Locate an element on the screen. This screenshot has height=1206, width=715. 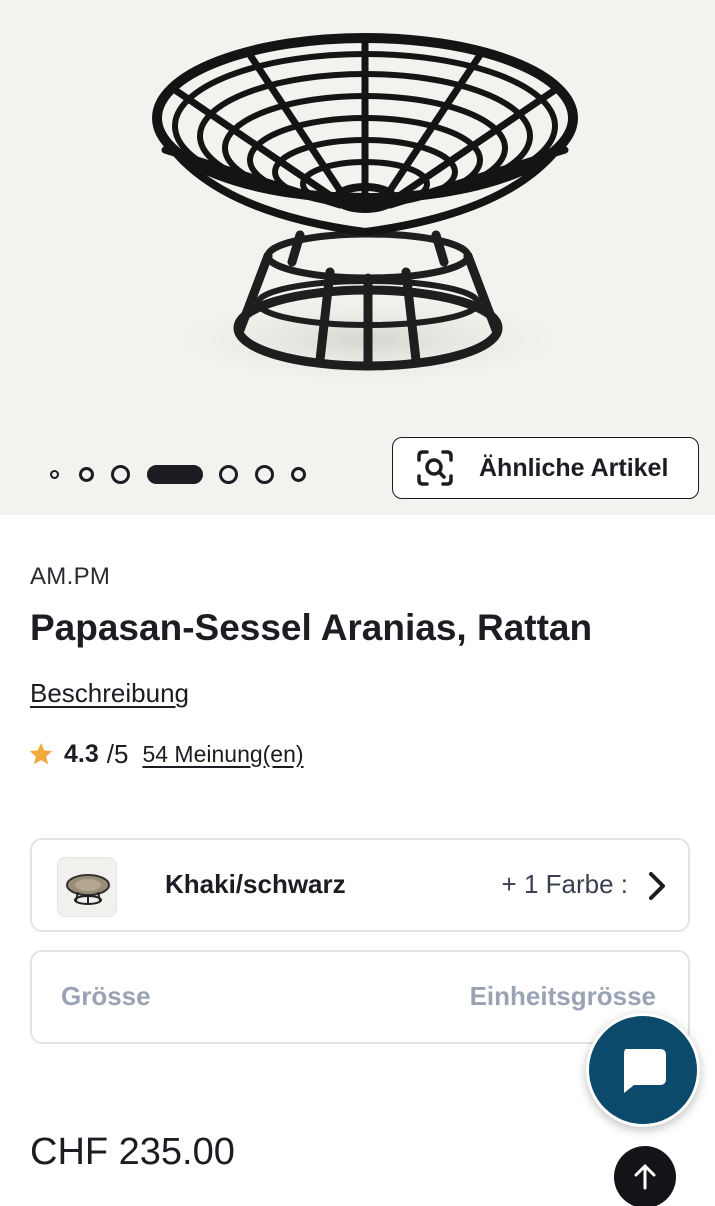
rating-scale: /5 is located at coordinates (117, 753).